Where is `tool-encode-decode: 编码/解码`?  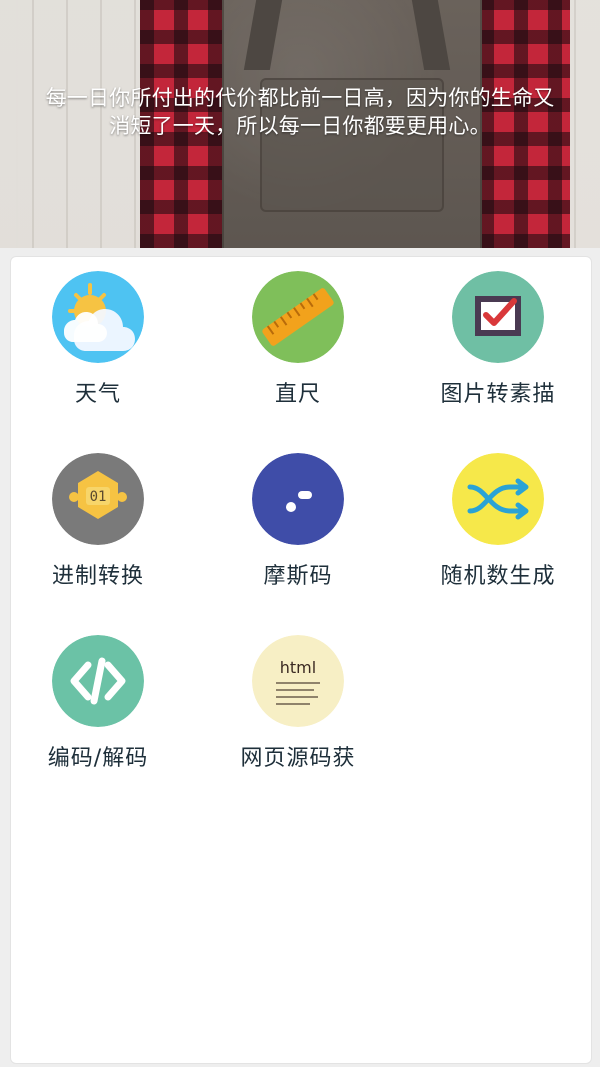
tool-encode-decode: 编码/解码 is located at coordinates (98, 715).